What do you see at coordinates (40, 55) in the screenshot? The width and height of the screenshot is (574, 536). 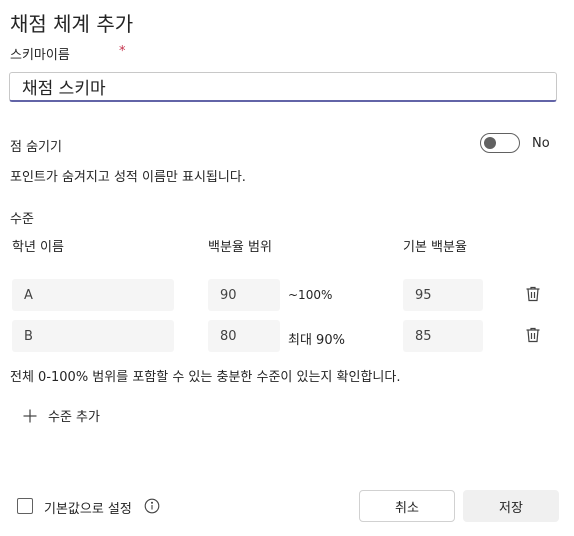 I see `scheme-name-label: 스키마이름` at bounding box center [40, 55].